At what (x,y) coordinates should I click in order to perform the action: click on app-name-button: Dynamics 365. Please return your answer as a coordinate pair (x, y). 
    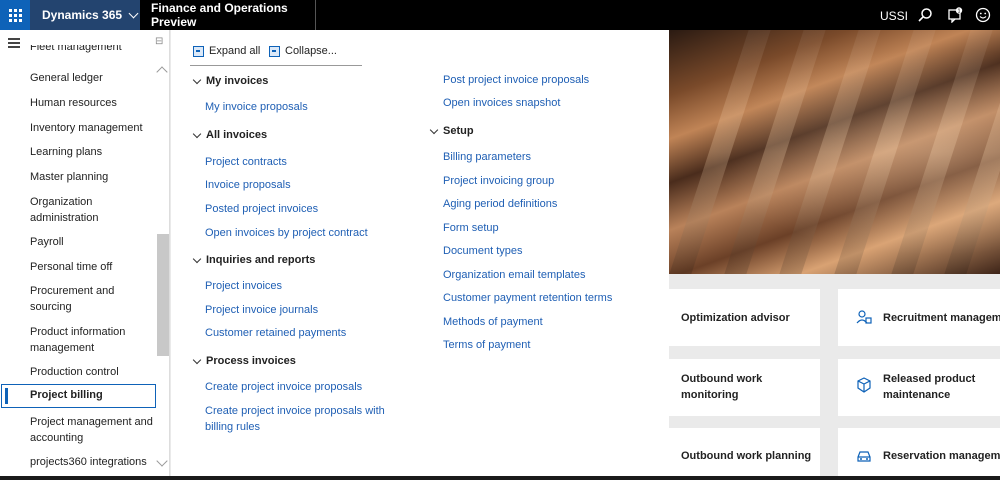
    Looking at the image, I should click on (85, 15).